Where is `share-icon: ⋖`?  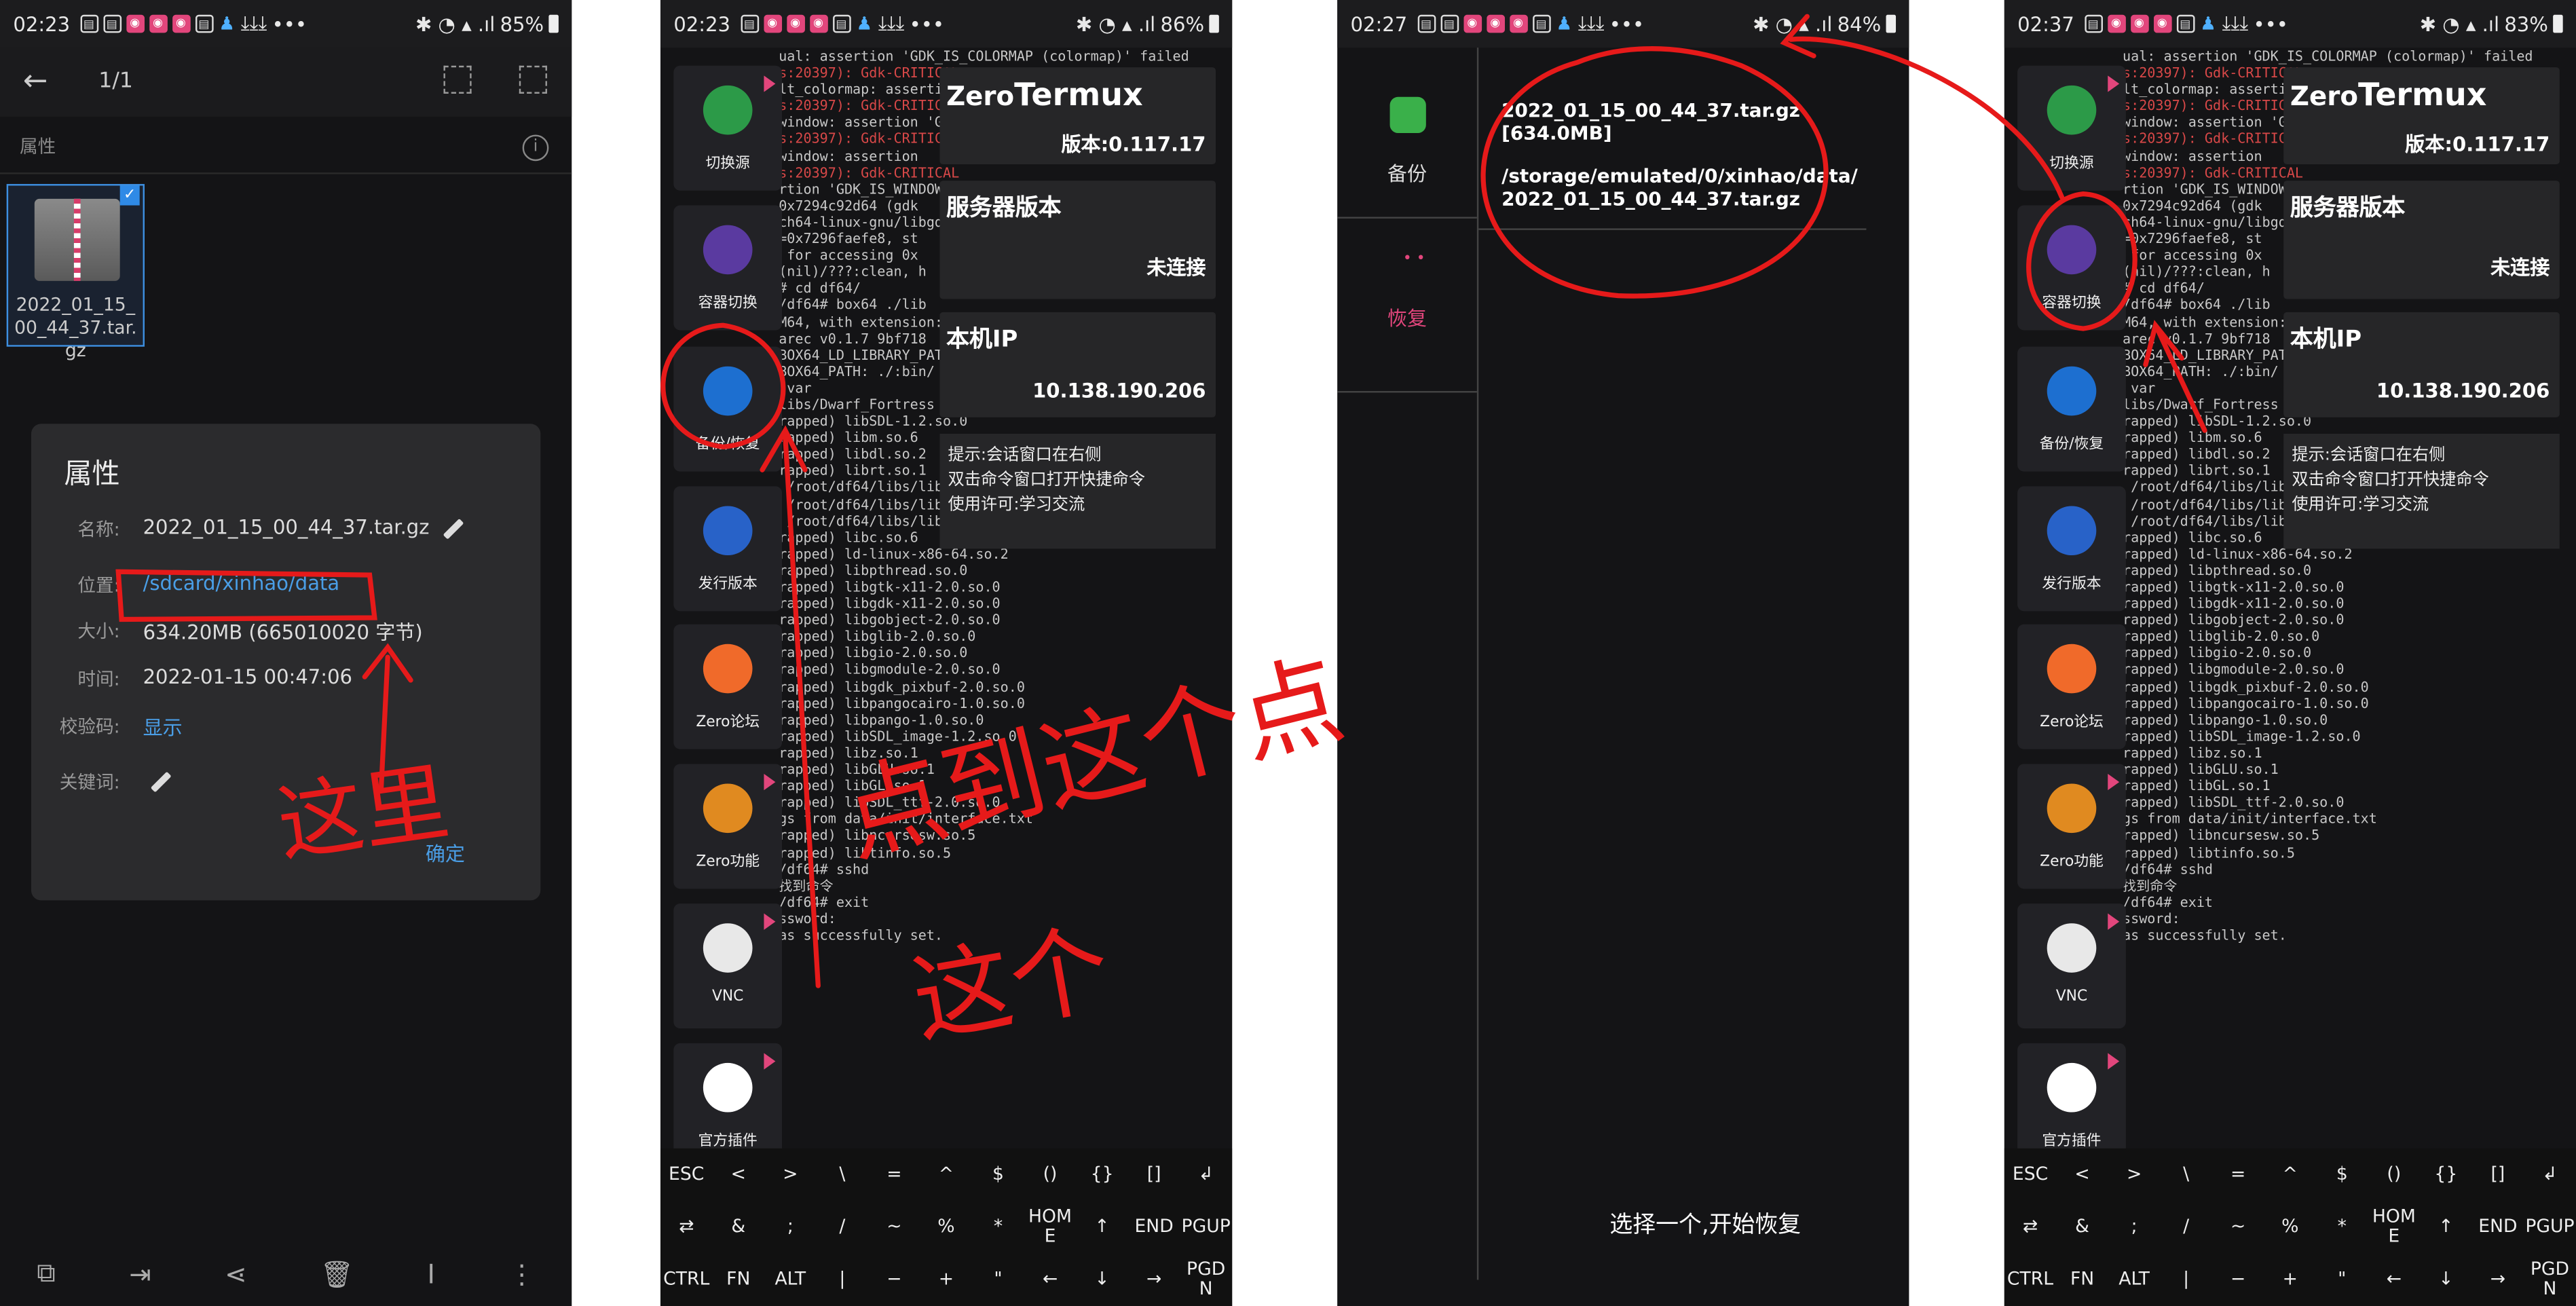 share-icon: ⋖ is located at coordinates (236, 1273).